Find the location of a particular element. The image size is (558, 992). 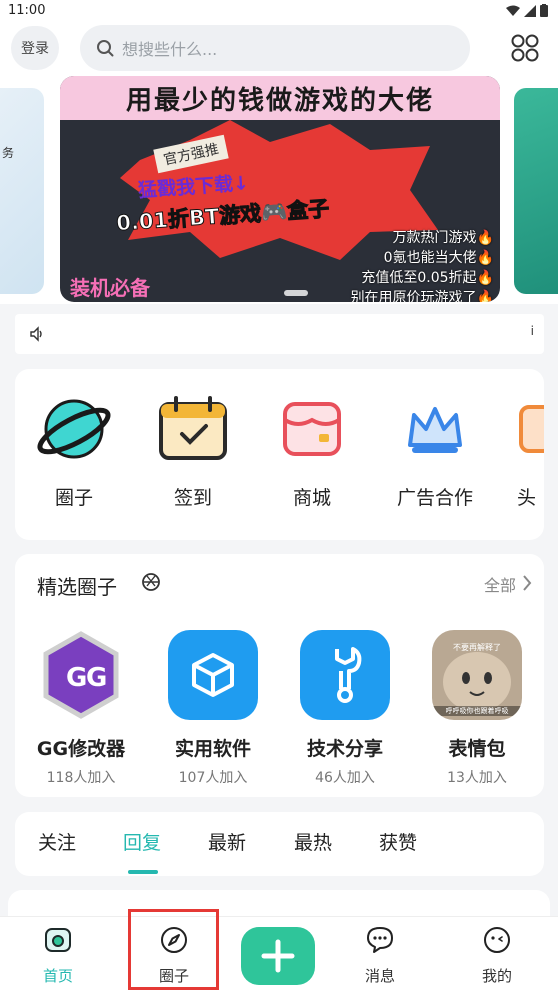

quick-label: 签到 is located at coordinates (192, 498).